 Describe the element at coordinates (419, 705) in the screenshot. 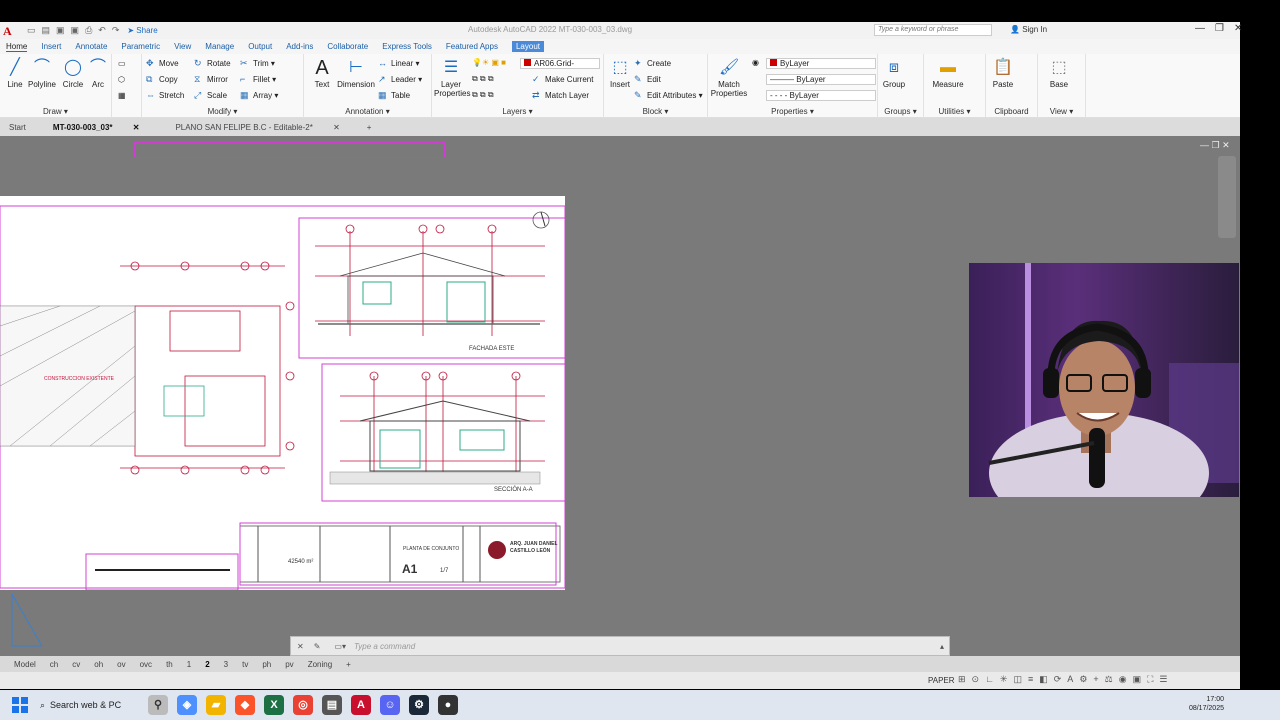

I see `steam-icon: ⚙` at that location.